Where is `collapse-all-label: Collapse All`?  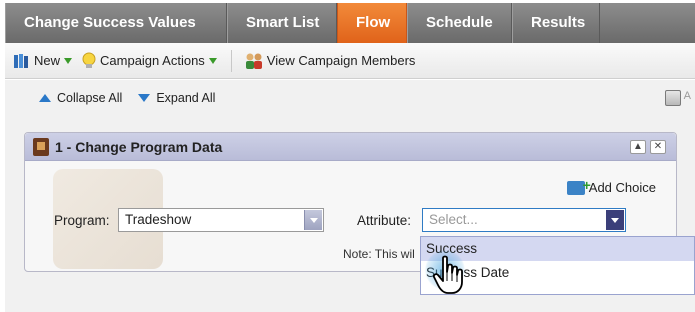
collapse-all-label: Collapse All is located at coordinates (90, 98).